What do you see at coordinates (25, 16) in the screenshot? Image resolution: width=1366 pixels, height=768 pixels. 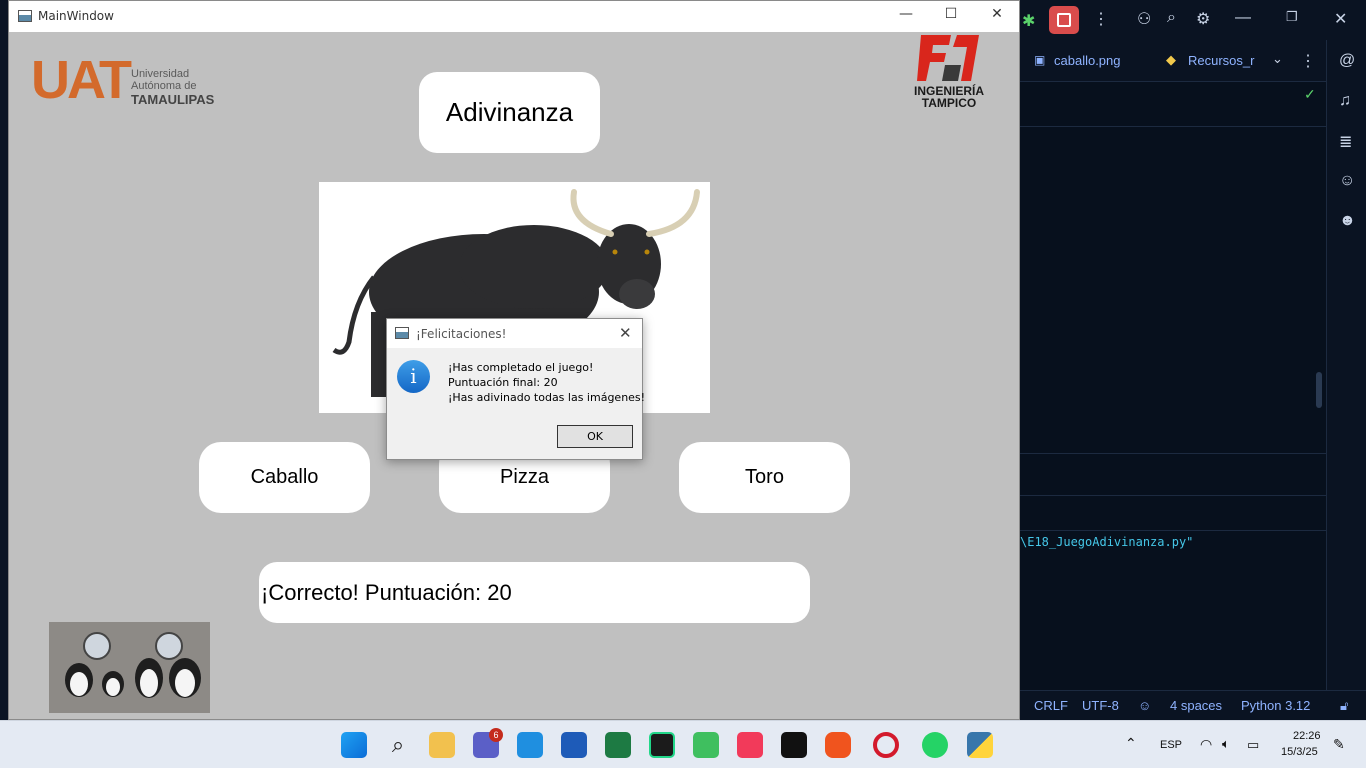 I see `app-icon` at bounding box center [25, 16].